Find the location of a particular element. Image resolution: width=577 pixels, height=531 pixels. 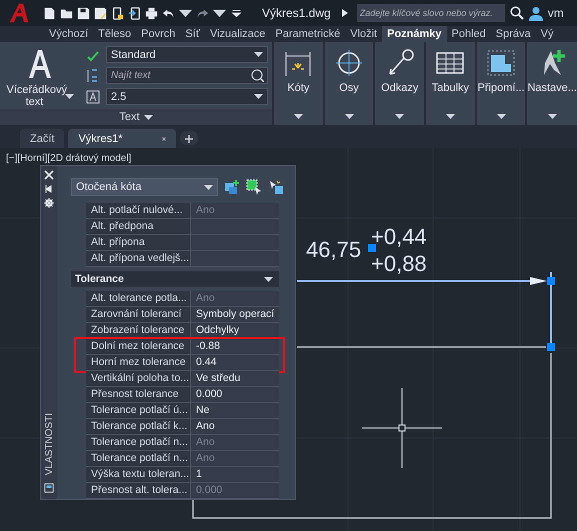

ribbon-tab: Parametrické is located at coordinates (308, 34).